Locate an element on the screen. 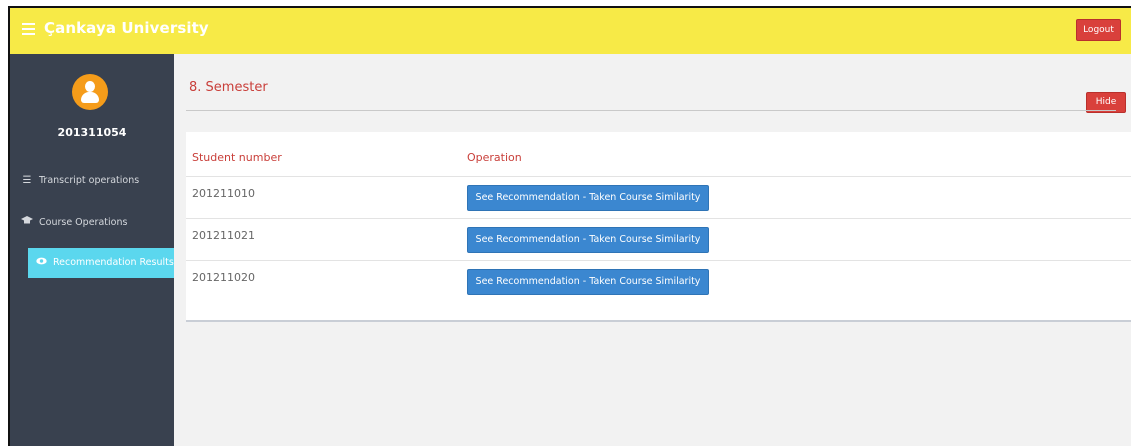  logout-button: Logout is located at coordinates (1098, 30).